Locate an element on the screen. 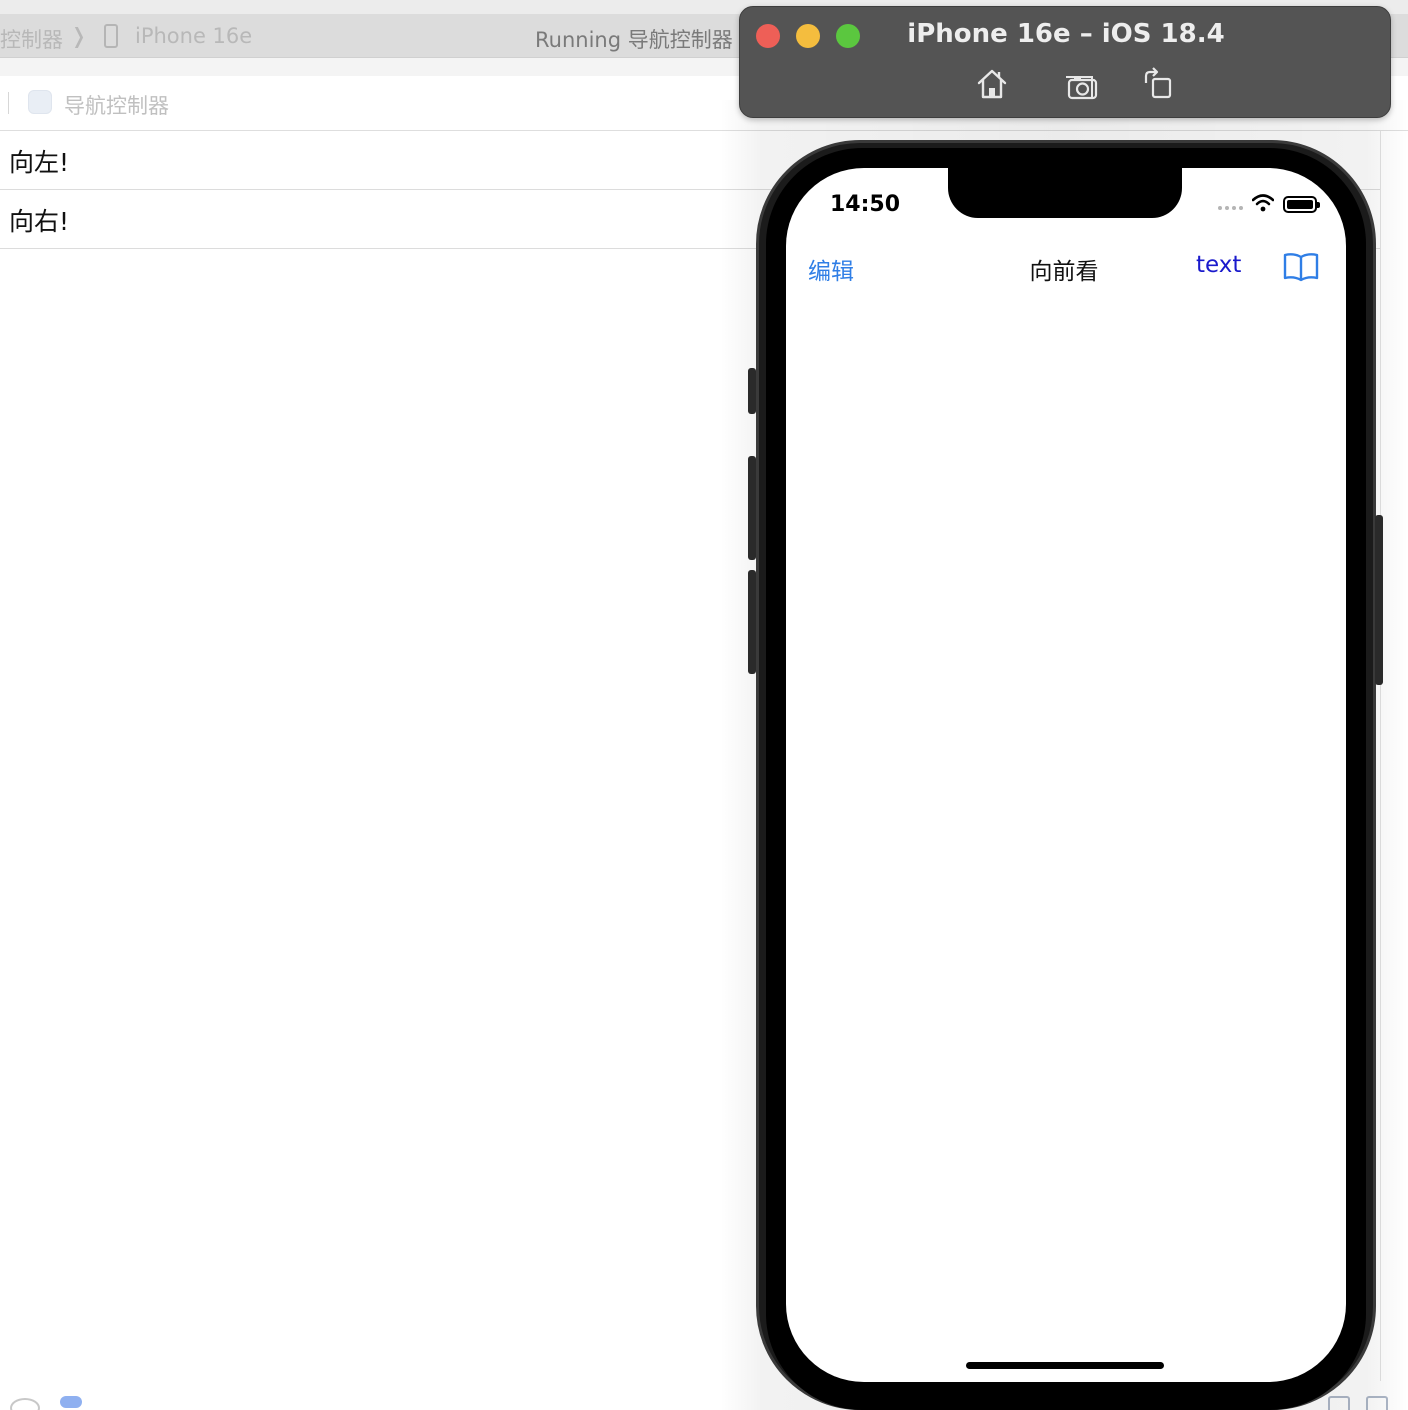 This screenshot has height=1410, width=1408. nav-title: 向前看 is located at coordinates (1064, 272).